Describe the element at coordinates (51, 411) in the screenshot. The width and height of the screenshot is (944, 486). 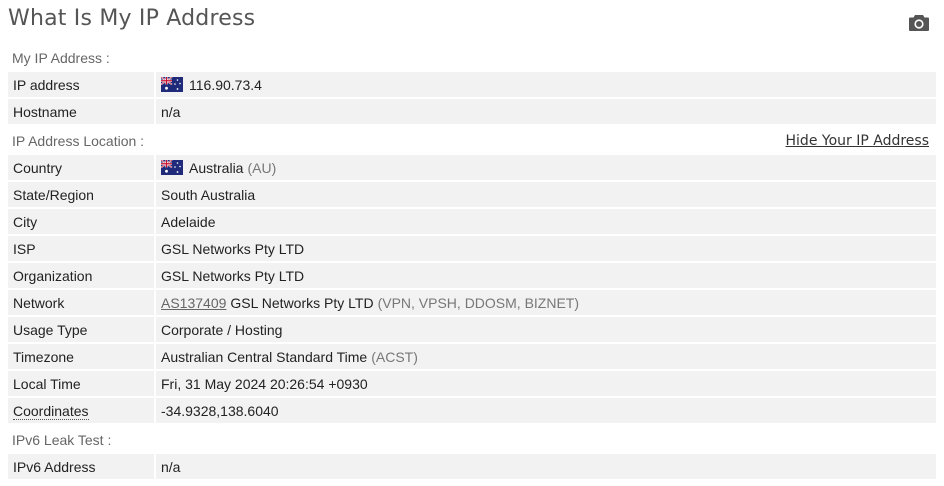
I see `coordinates-label: Coordinates` at that location.